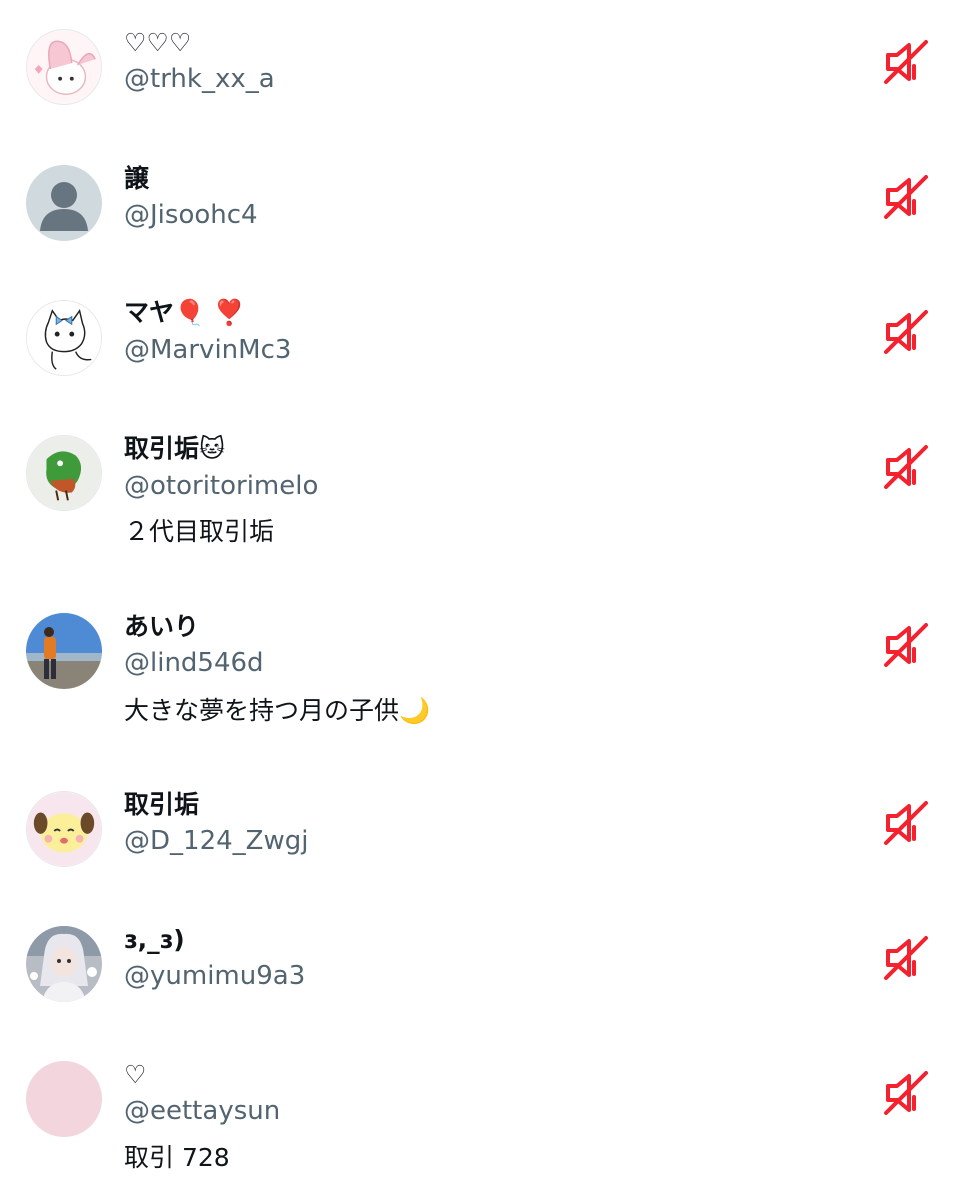 The width and height of the screenshot is (954, 1200). I want to click on username-handle: @MarvinMc3, so click(208, 350).